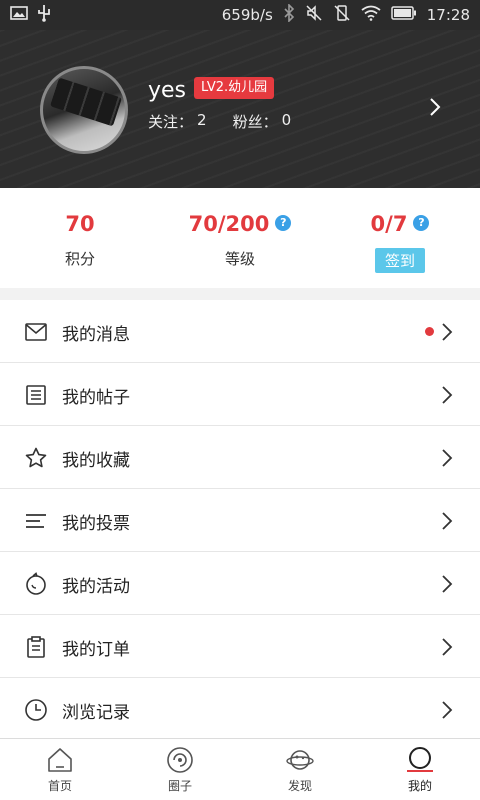 This screenshot has height=800, width=480. What do you see at coordinates (36, 521) in the screenshot?
I see `vote-lines-icon` at bounding box center [36, 521].